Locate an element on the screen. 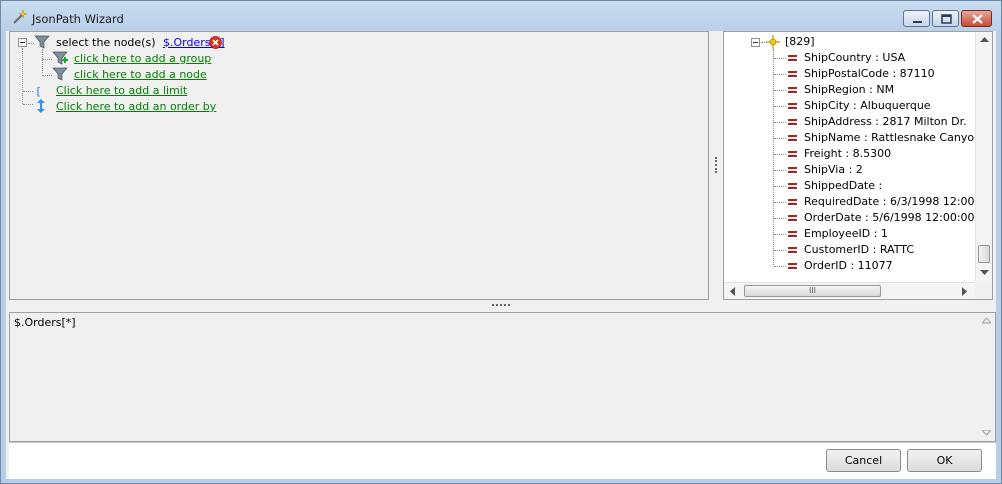  scrollbar-corner is located at coordinates (983, 290).